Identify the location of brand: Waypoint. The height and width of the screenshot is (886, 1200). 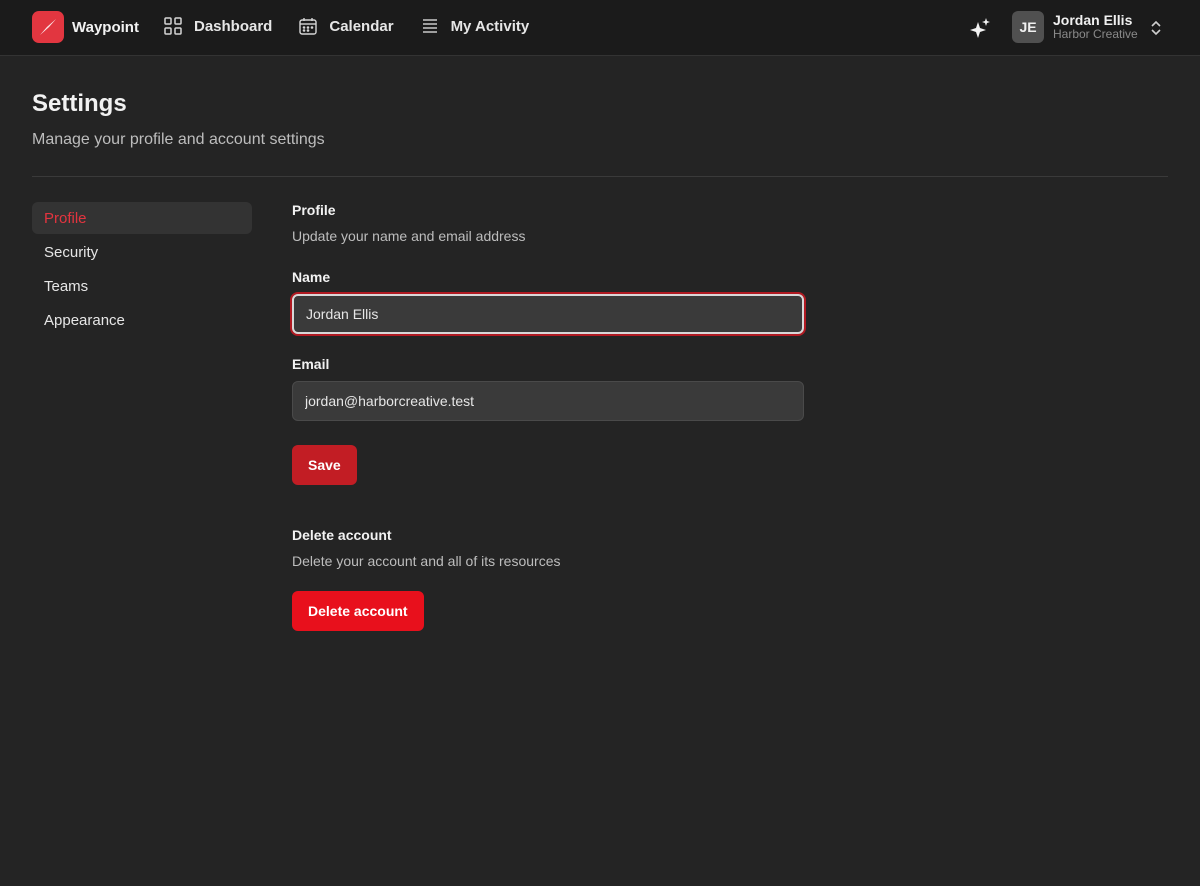
(85, 27).